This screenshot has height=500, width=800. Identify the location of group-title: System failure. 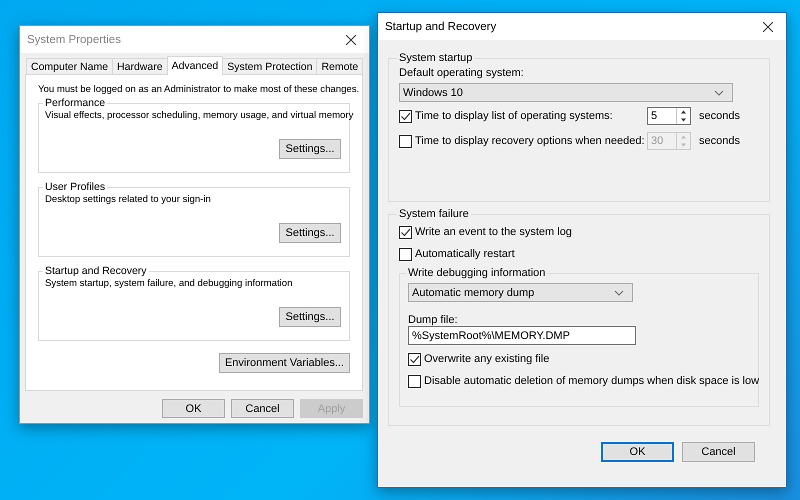
(434, 214).